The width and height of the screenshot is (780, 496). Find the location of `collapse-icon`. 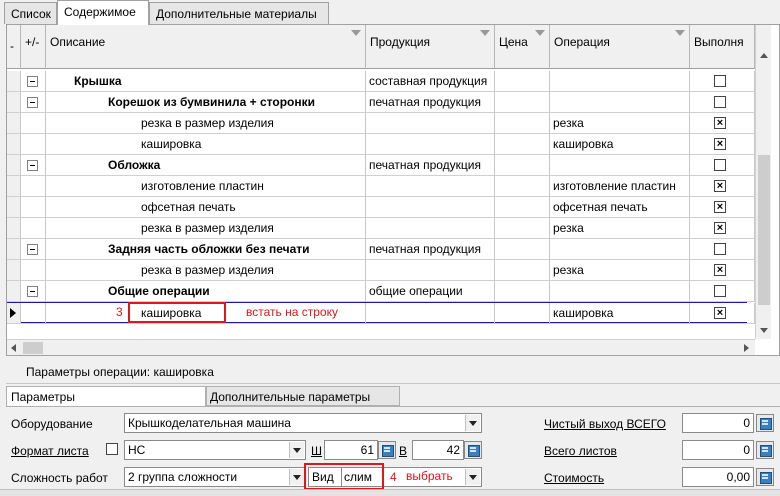

collapse-icon is located at coordinates (32, 291).